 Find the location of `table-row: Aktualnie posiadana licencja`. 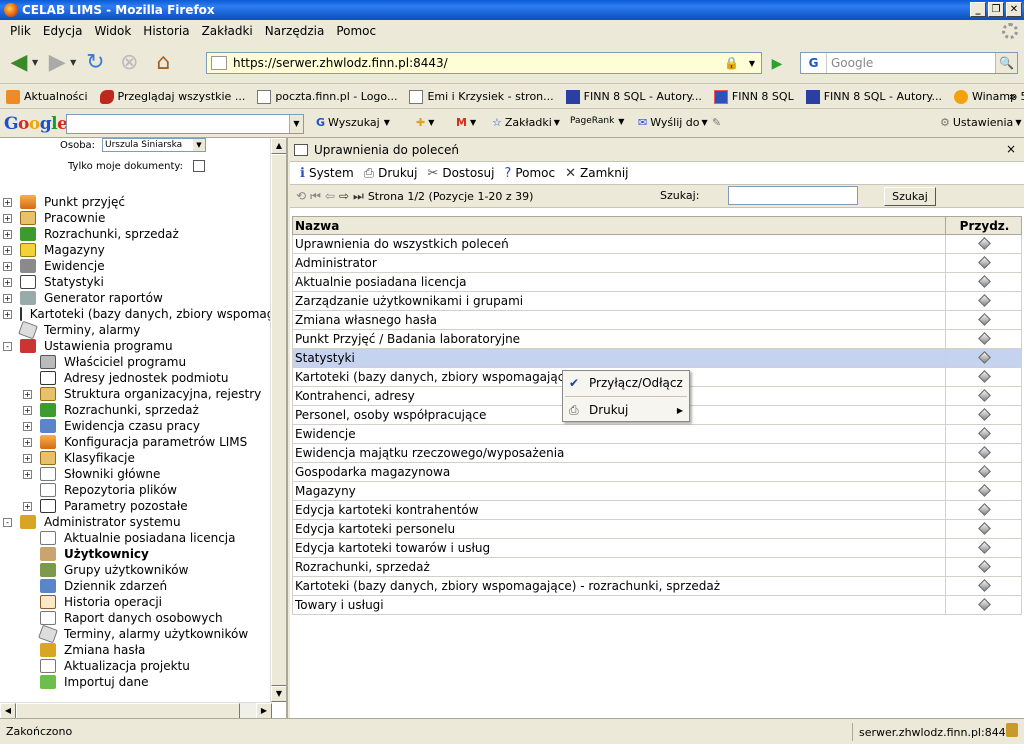

table-row: Aktualnie posiadana licencja is located at coordinates (657, 282).